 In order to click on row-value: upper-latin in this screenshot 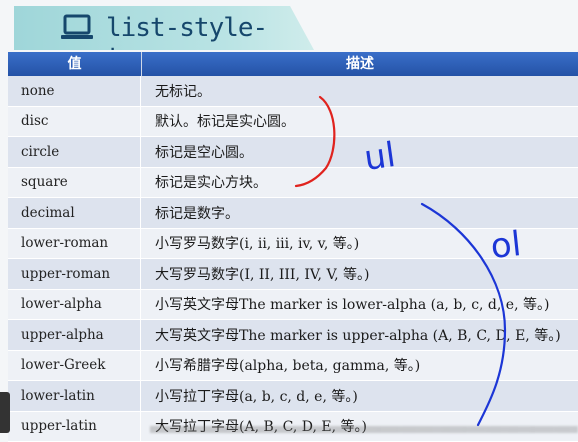, I will do `click(74, 427)`.